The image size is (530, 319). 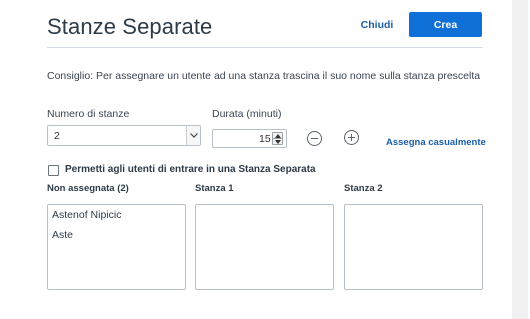 What do you see at coordinates (278, 142) in the screenshot?
I see `spinner-down-icon` at bounding box center [278, 142].